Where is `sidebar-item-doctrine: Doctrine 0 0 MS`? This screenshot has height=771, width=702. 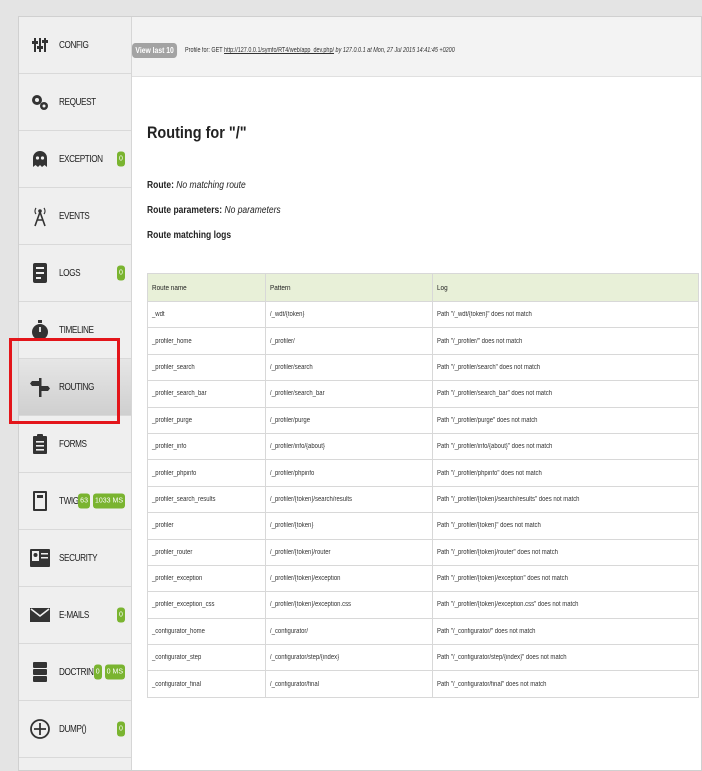 sidebar-item-doctrine: Doctrine 0 0 MS is located at coordinates (75, 672).